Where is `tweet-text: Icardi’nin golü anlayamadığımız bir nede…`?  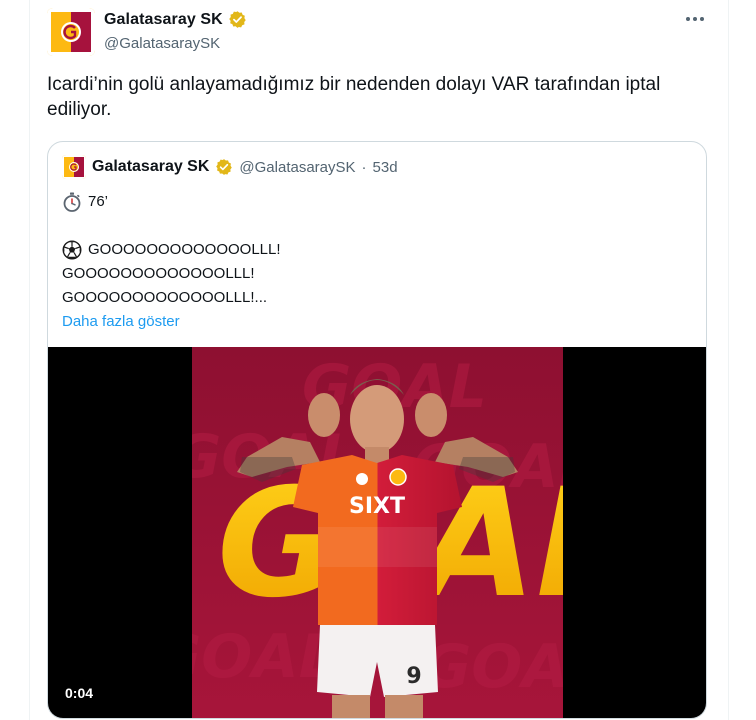
tweet-text: Icardi’nin golü anlayamadığımız bir nede… is located at coordinates (354, 97).